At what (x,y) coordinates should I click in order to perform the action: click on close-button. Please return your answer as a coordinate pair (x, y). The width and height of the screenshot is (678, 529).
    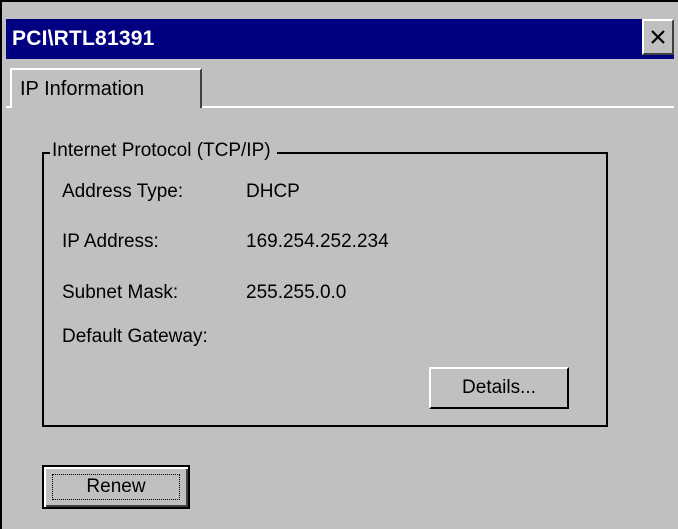
    Looking at the image, I should click on (658, 37).